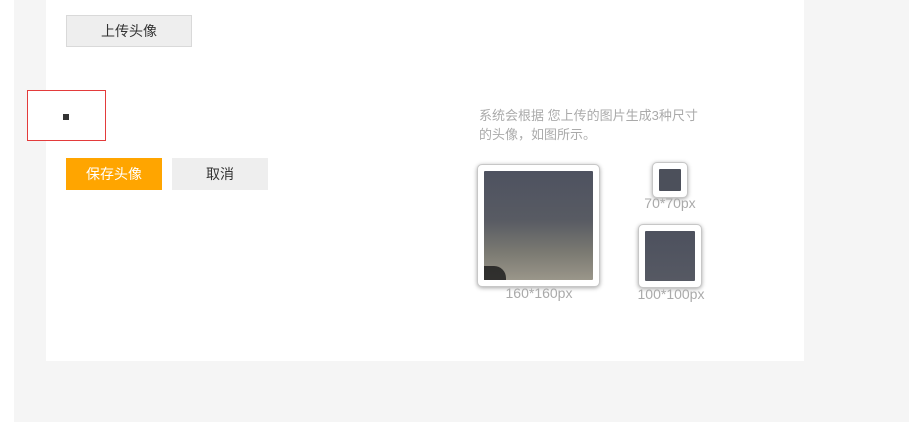 Image resolution: width=909 pixels, height=422 pixels. Describe the element at coordinates (539, 293) in the screenshot. I see `preview-160-label: 160*160px` at that location.